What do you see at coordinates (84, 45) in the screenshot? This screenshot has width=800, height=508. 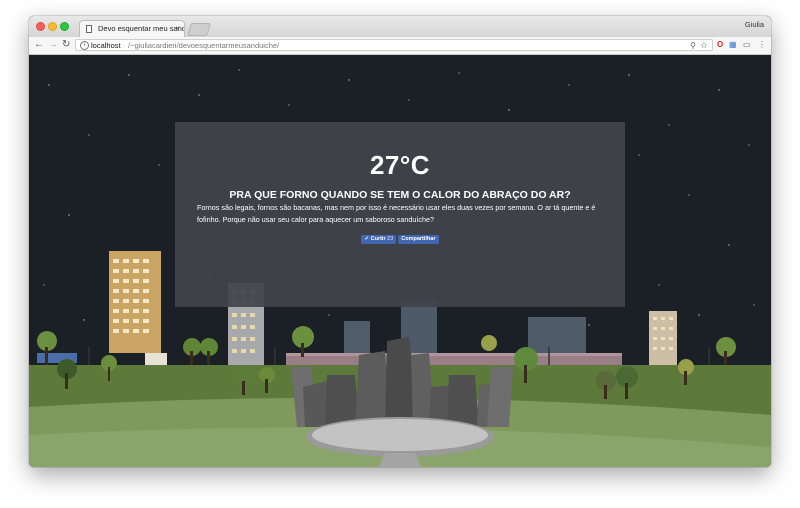 I see `info-icon: i` at bounding box center [84, 45].